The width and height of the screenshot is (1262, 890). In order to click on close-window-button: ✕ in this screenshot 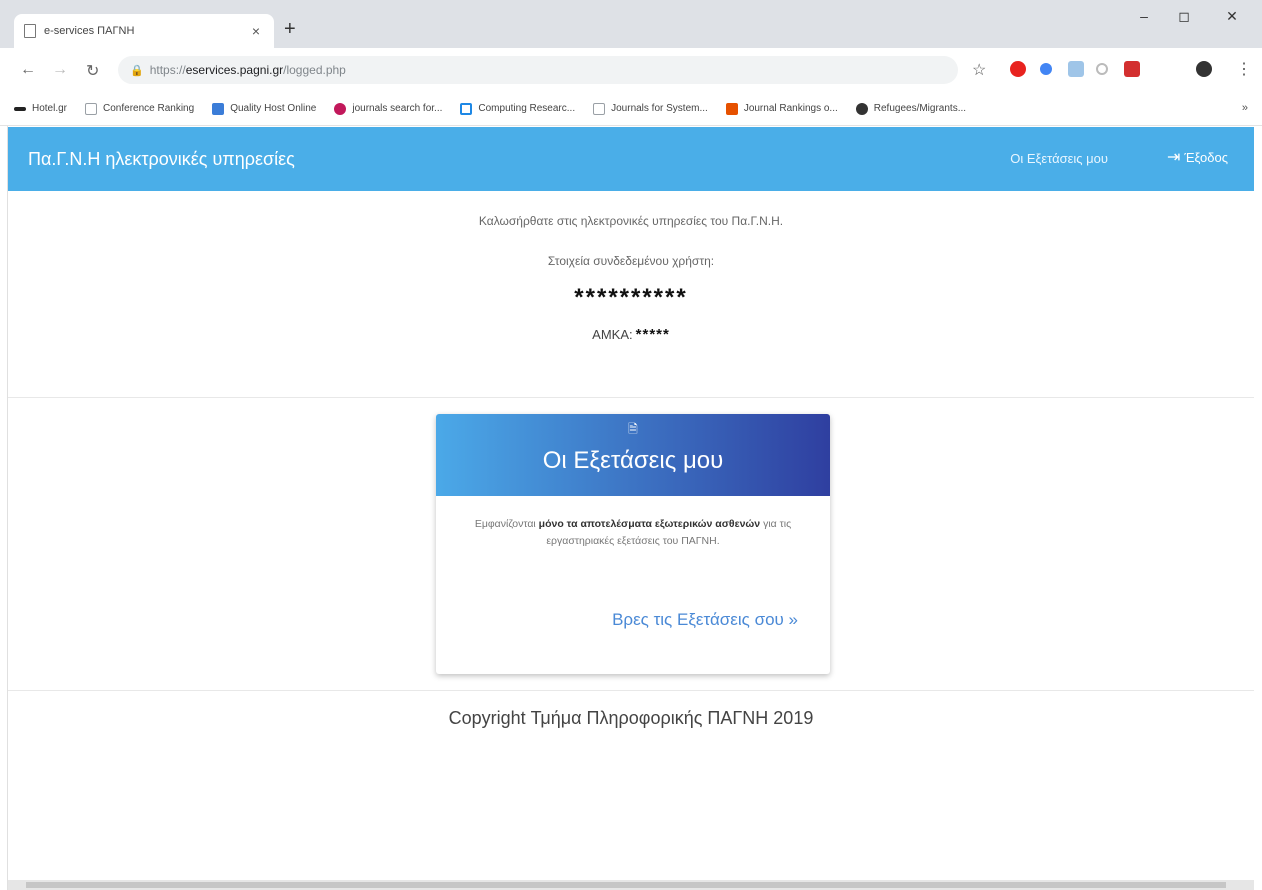, I will do `click(1232, 16)`.